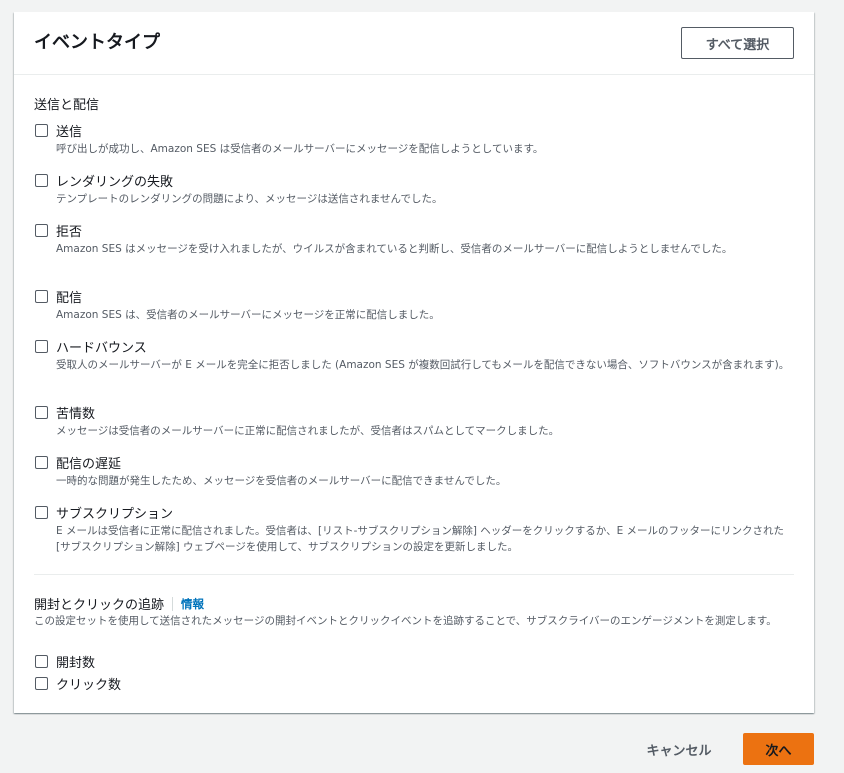 The height and width of the screenshot is (773, 844). What do you see at coordinates (41, 512) in the screenshot?
I see `subscription-checkbox` at bounding box center [41, 512].